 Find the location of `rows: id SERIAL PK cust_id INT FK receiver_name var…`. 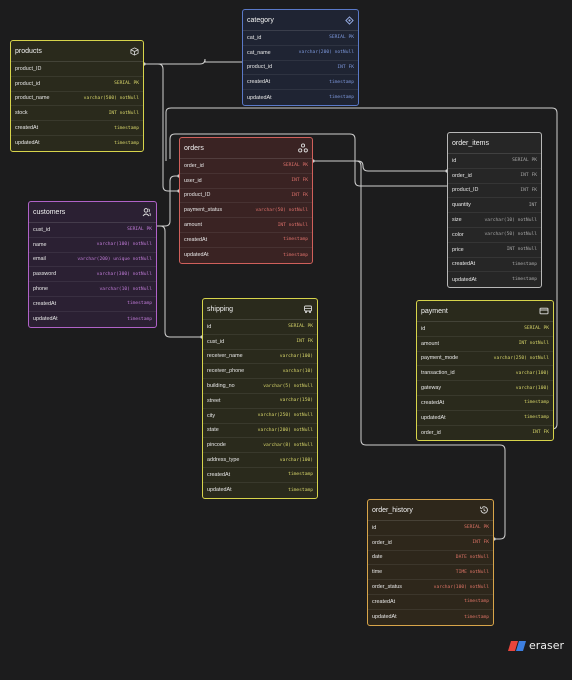

rows: id SERIAL PK cust_id INT FK receiver_name var… is located at coordinates (260, 409).